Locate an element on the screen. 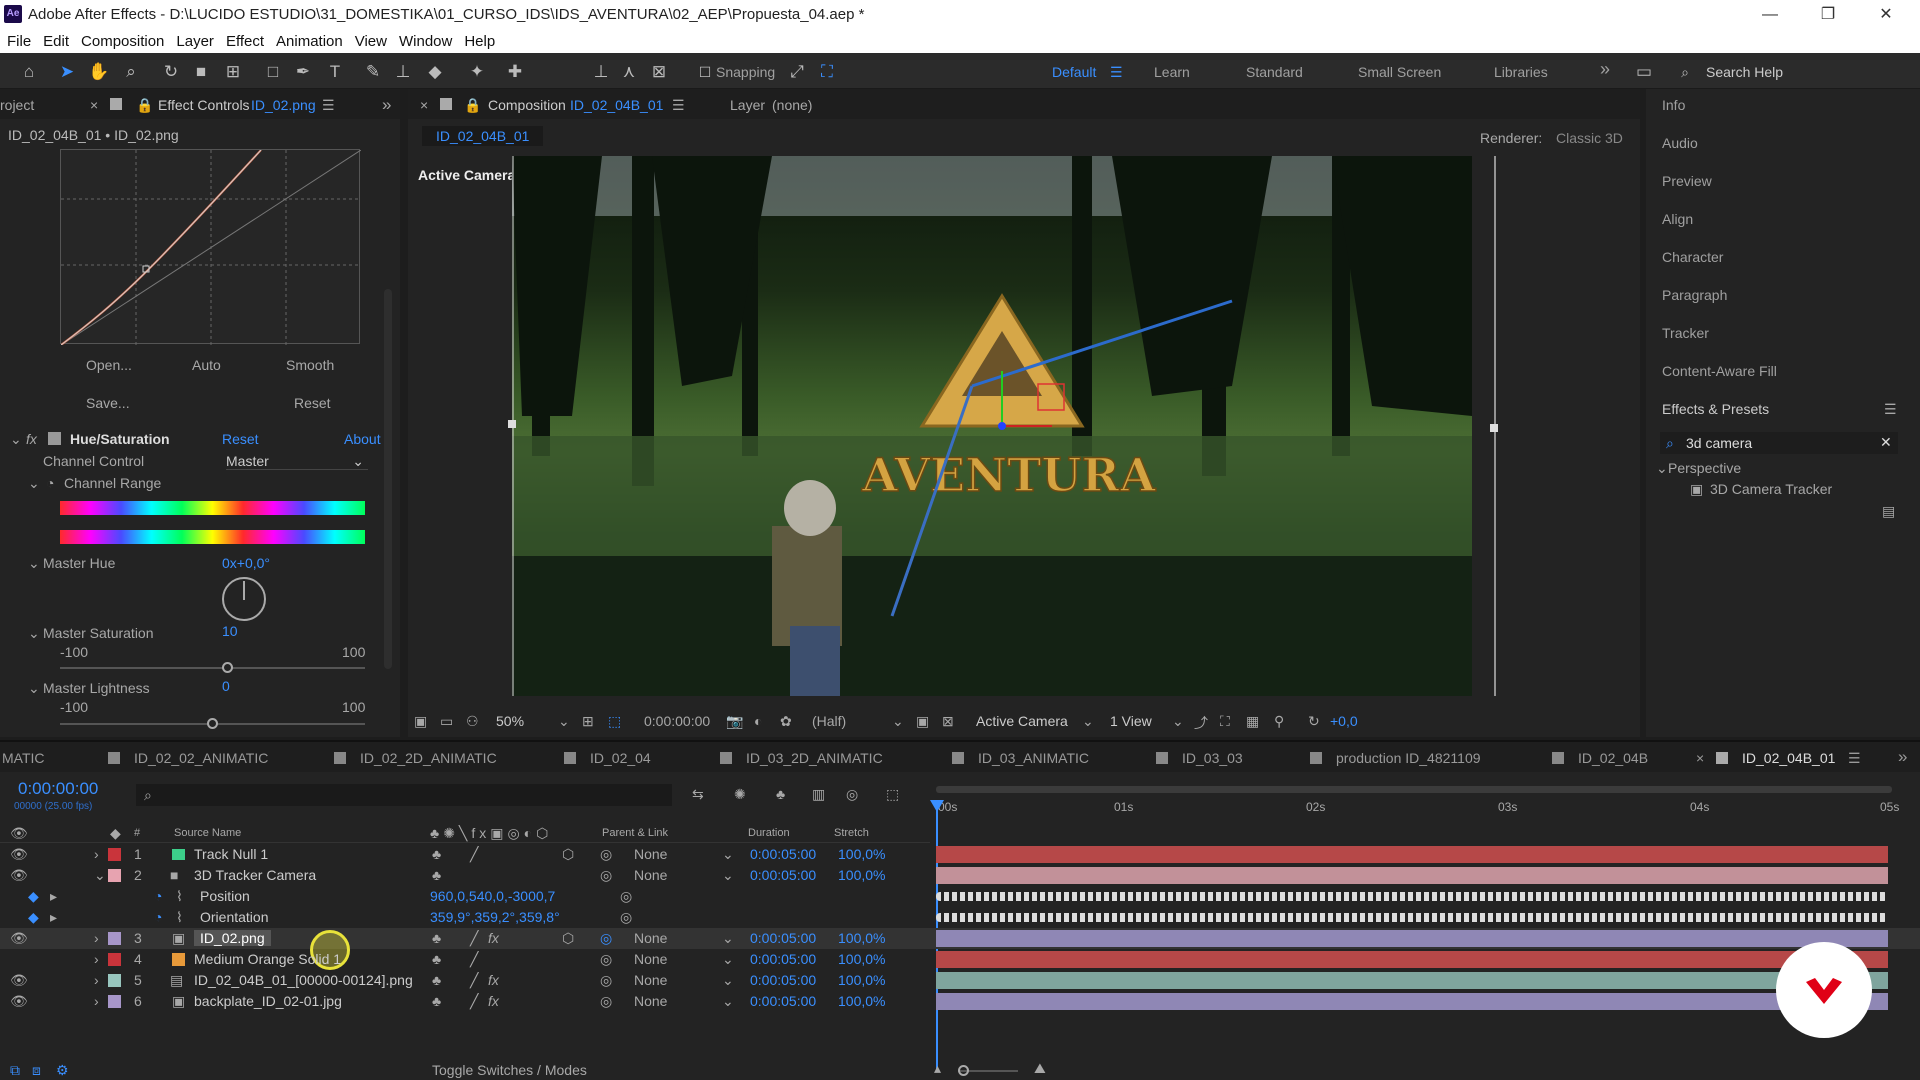 The height and width of the screenshot is (1080, 1920). fast-previews-icon: ⛶ is located at coordinates (1225, 721).